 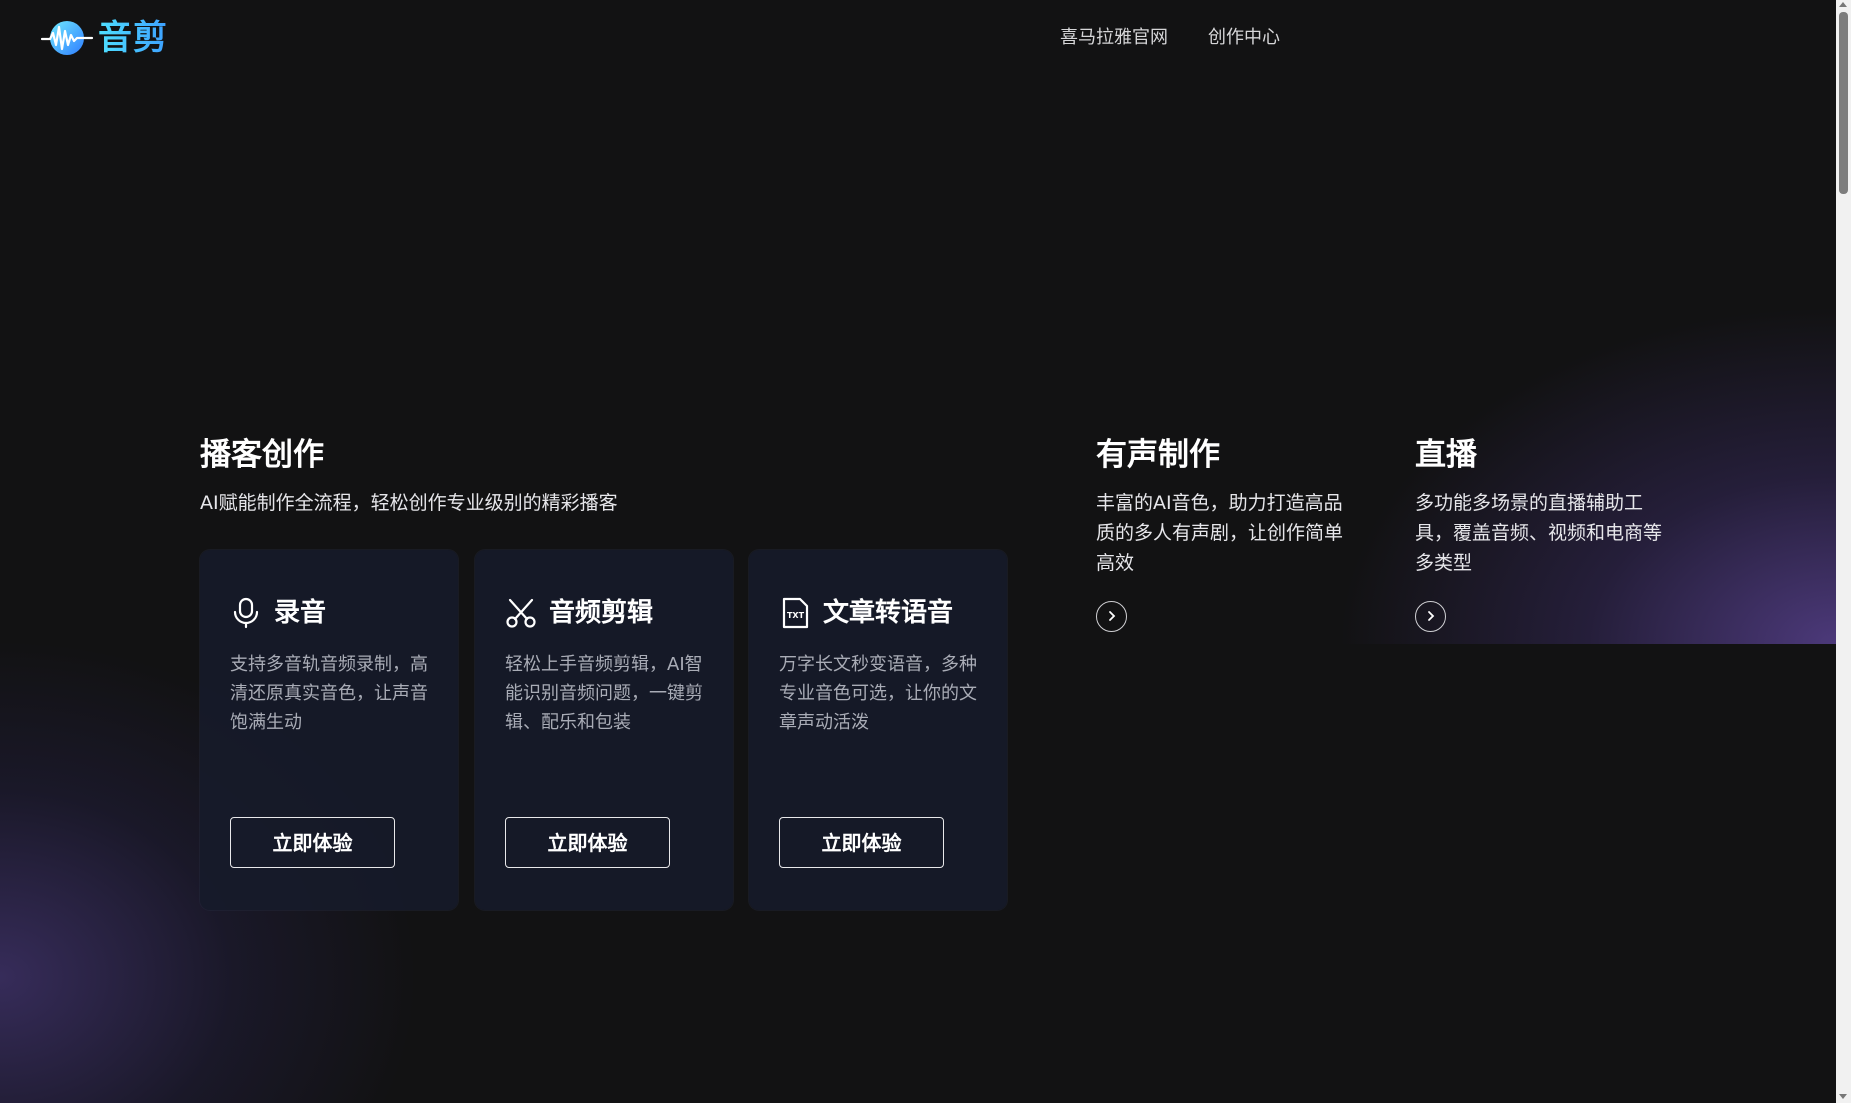 I want to click on scroll-down-arrow-icon, so click(x=1843, y=1096).